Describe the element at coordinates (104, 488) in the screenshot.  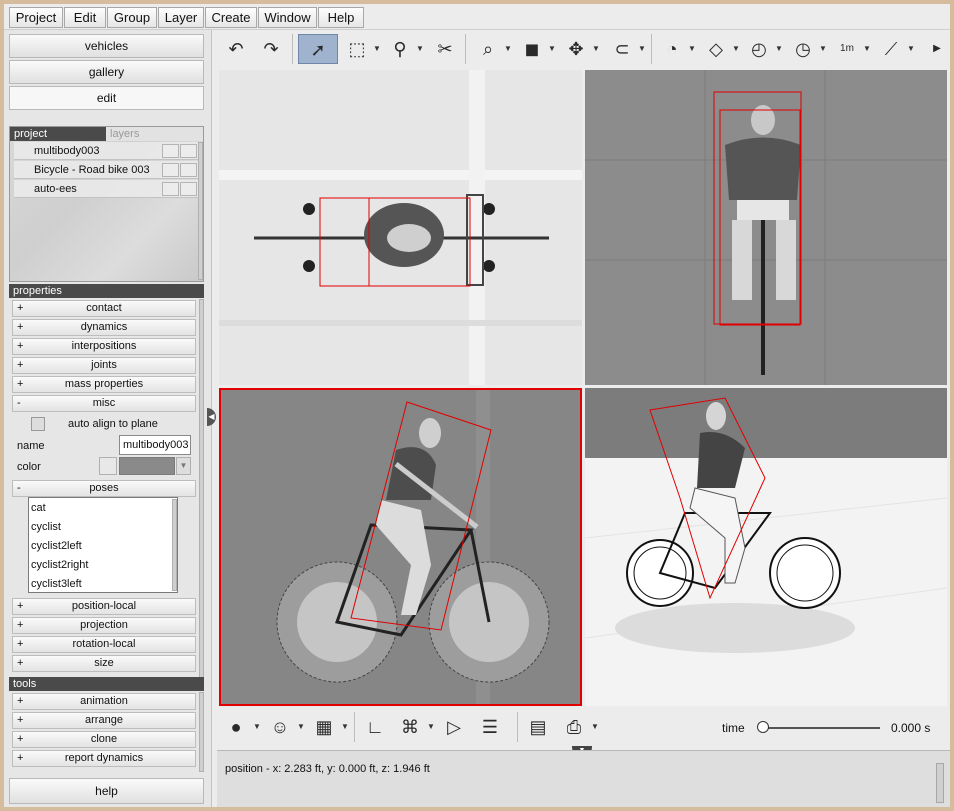
I see `prop-poses: - poses` at that location.